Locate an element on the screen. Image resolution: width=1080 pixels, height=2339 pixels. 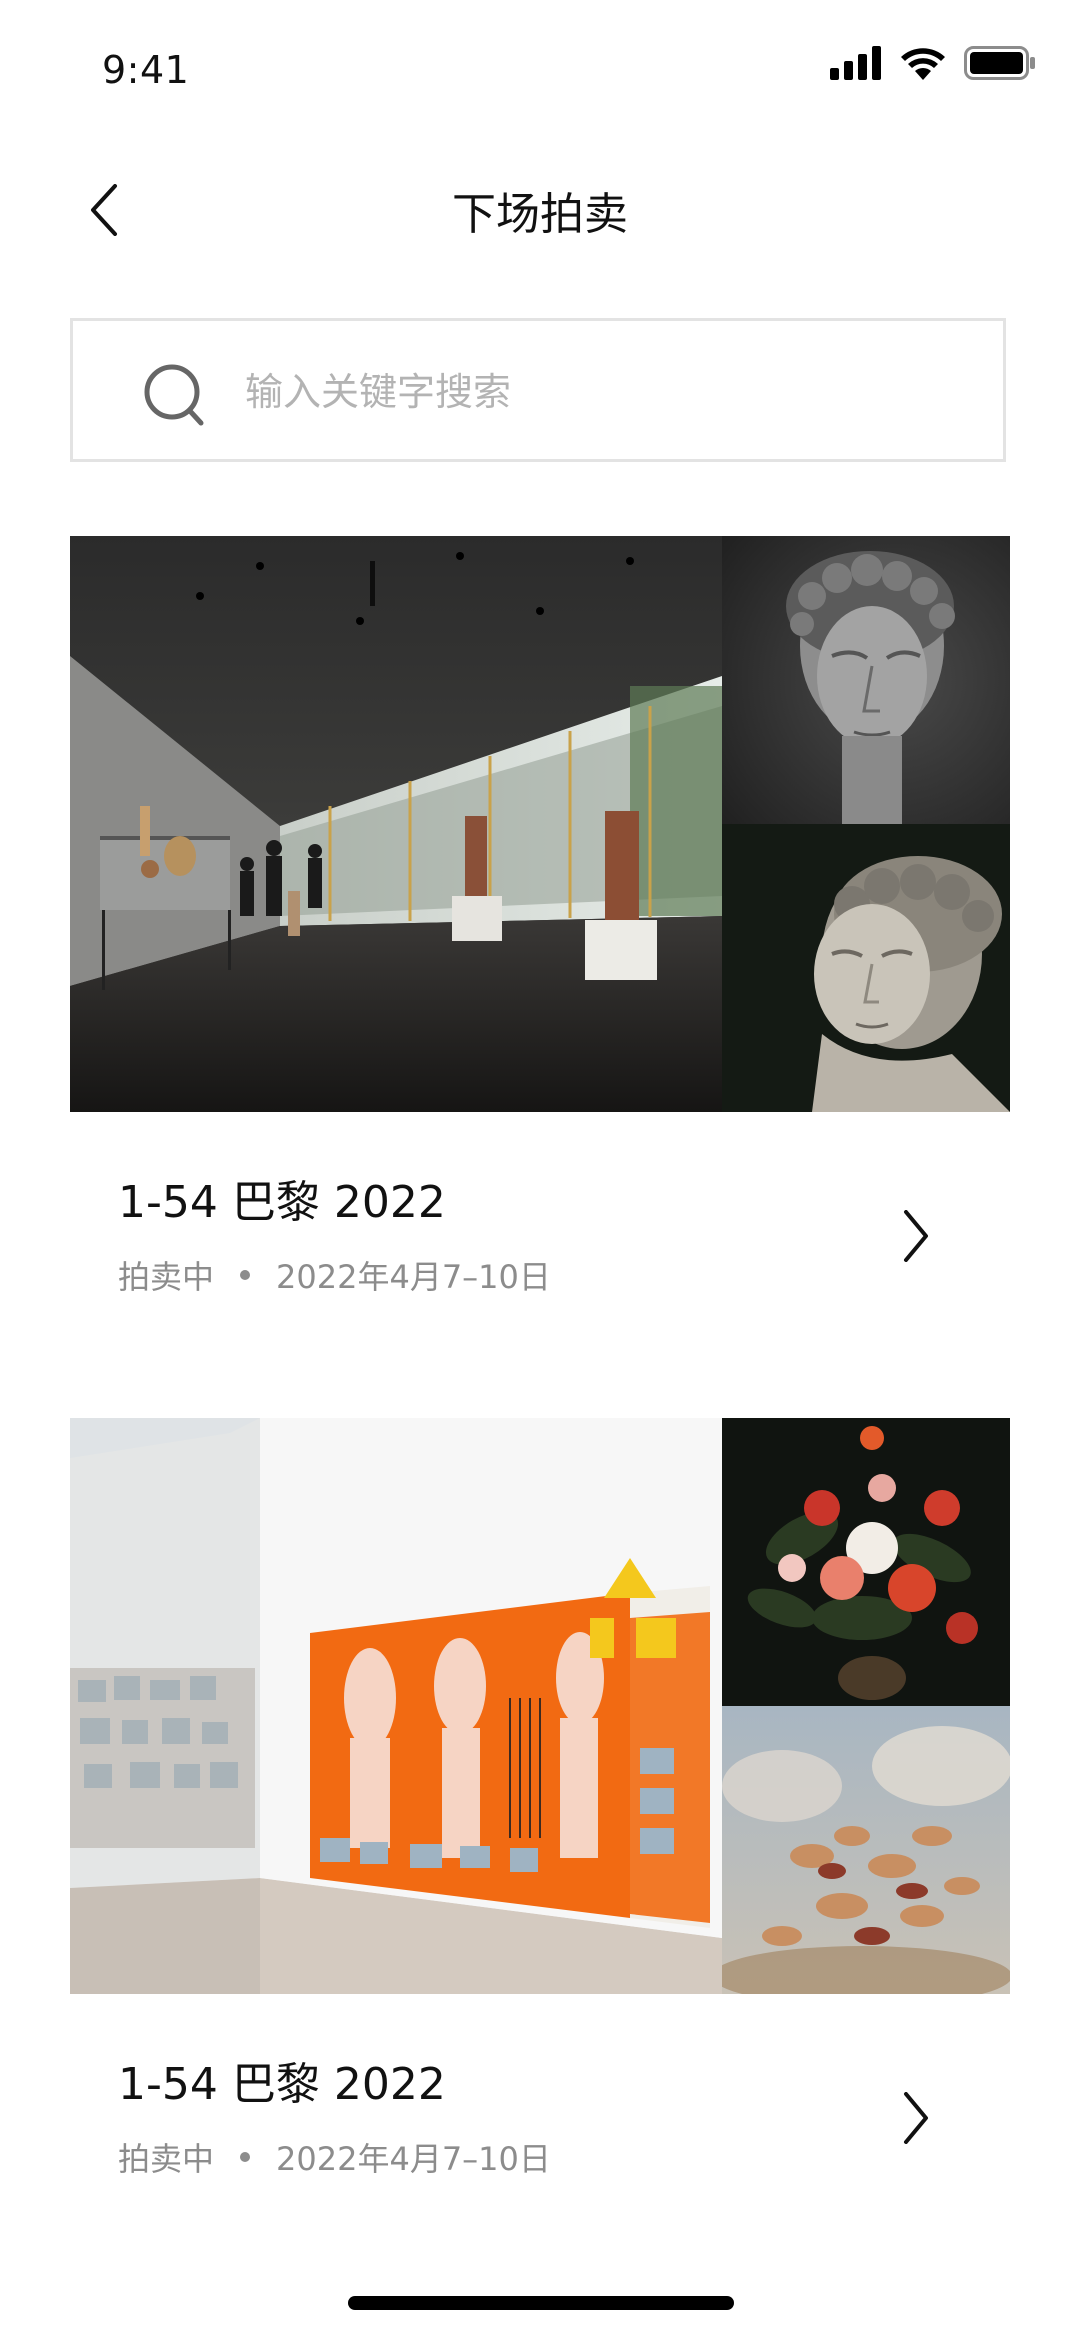
flower-still-life-painting is located at coordinates (866, 1562).